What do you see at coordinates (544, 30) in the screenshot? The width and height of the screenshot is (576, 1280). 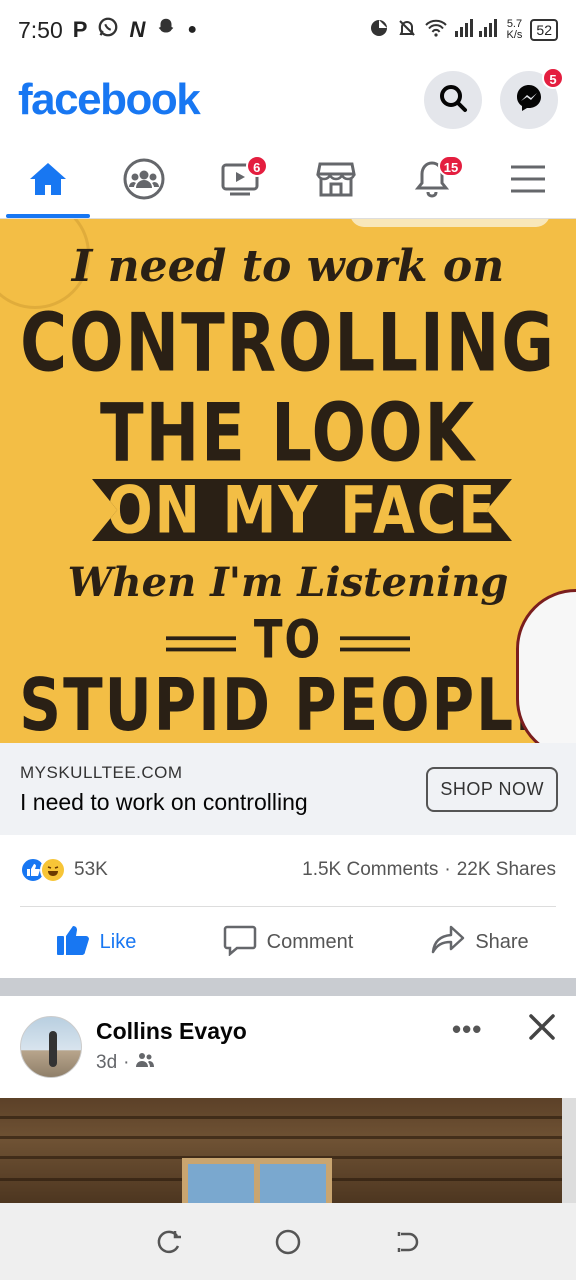 I see `battery-icon: 52` at bounding box center [544, 30].